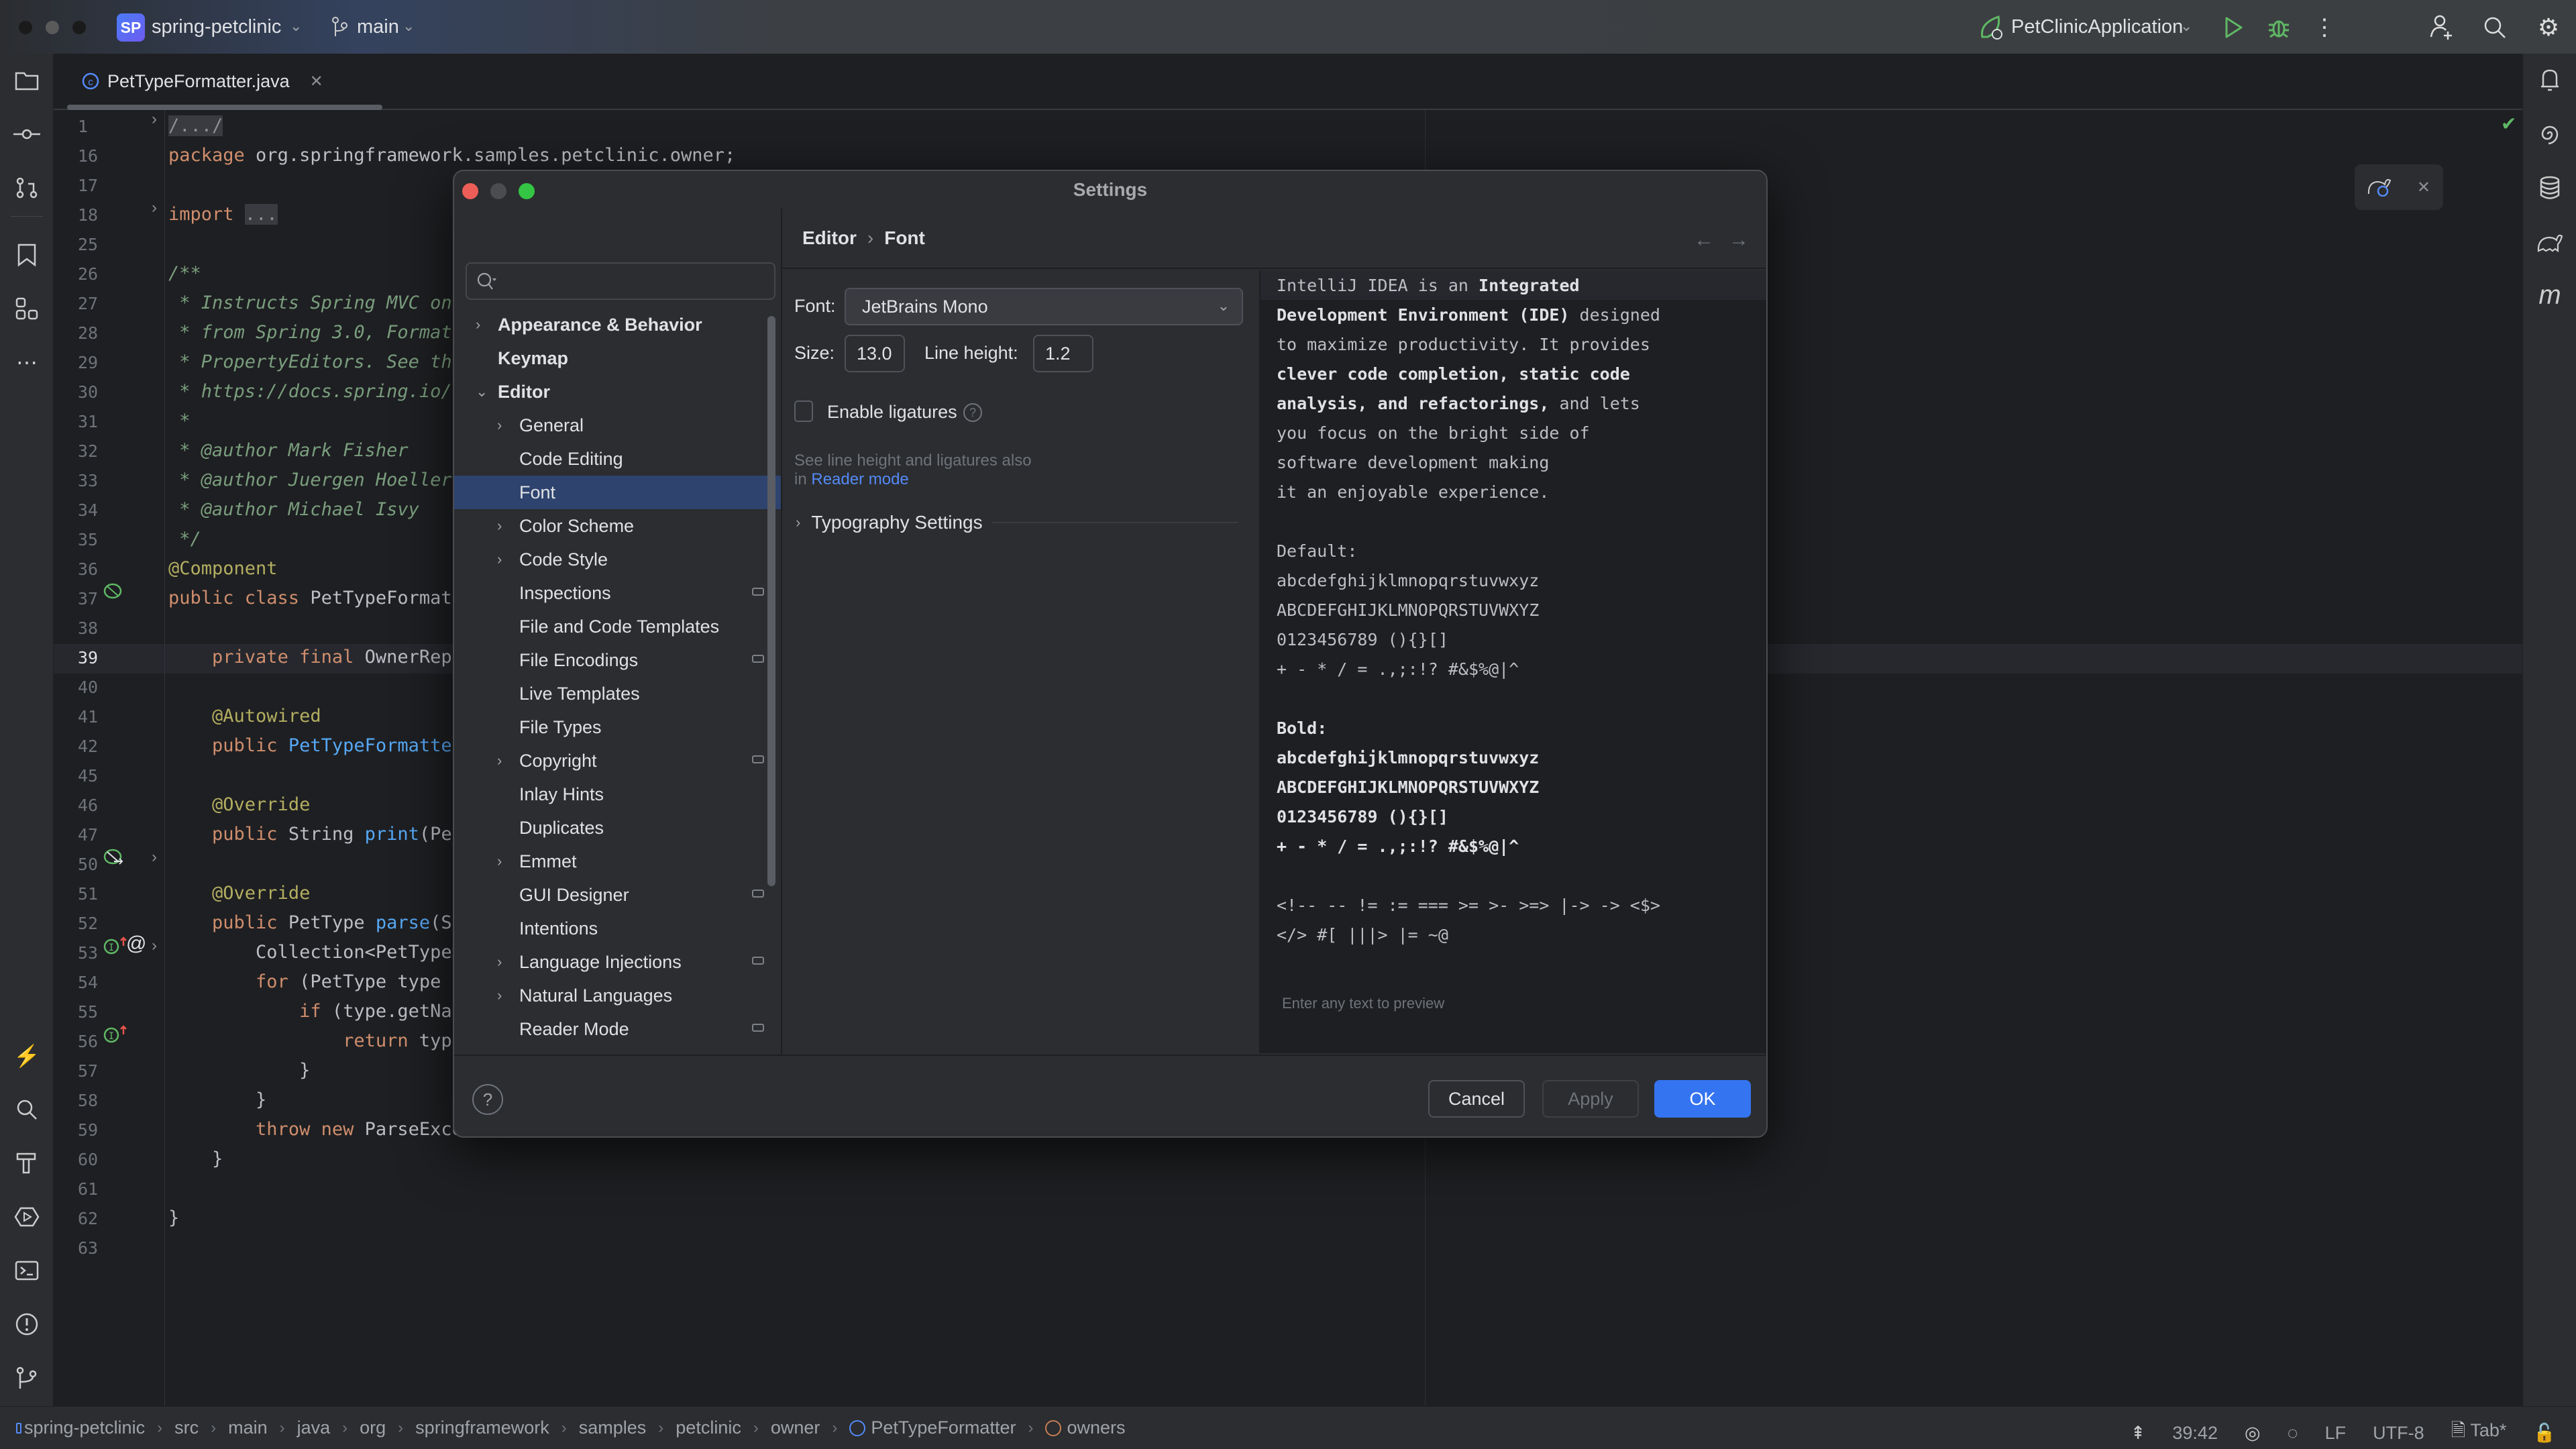 This screenshot has height=1449, width=2576. Describe the element at coordinates (617, 392) in the screenshot. I see `settings-tree-item: ⌄ Editor` at that location.